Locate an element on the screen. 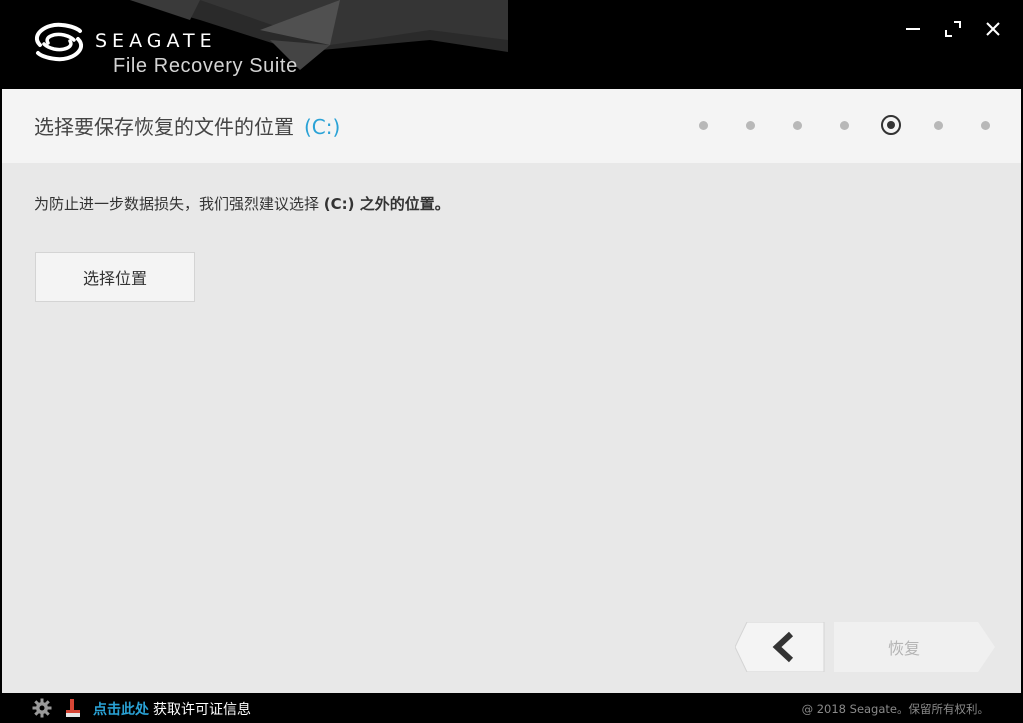  recover-label: 恢复 is located at coordinates (903, 648).